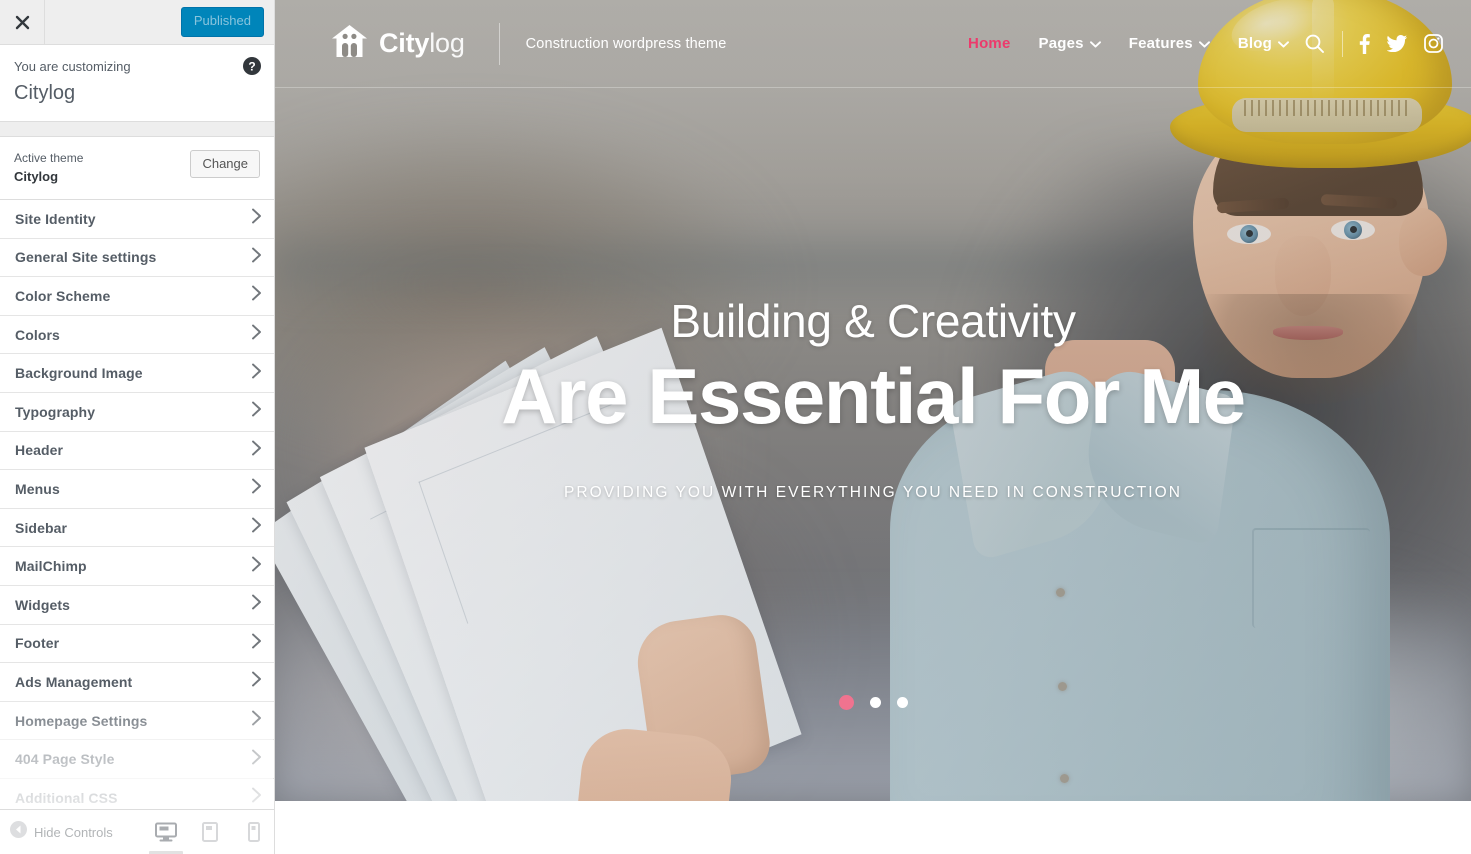 The width and height of the screenshot is (1471, 854). Describe the element at coordinates (137, 528) in the screenshot. I see `sidebar-item-sidebar: Sidebar` at that location.